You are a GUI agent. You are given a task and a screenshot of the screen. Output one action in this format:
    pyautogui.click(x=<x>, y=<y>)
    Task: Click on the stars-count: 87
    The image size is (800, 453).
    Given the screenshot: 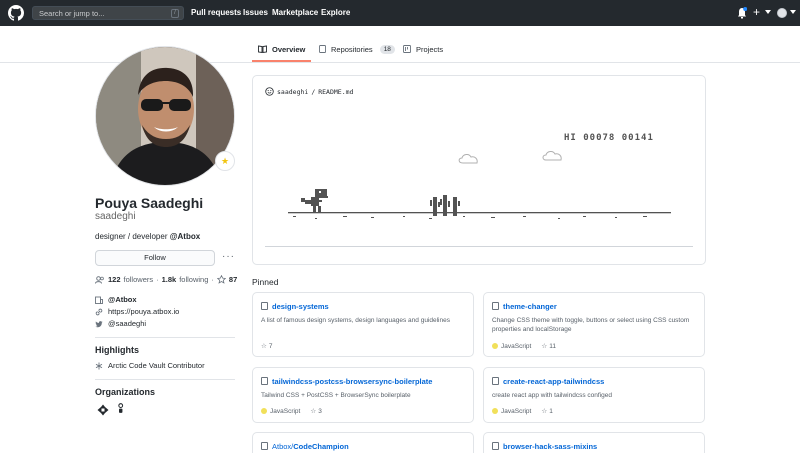 What is the action you would take?
    pyautogui.click(x=233, y=279)
    